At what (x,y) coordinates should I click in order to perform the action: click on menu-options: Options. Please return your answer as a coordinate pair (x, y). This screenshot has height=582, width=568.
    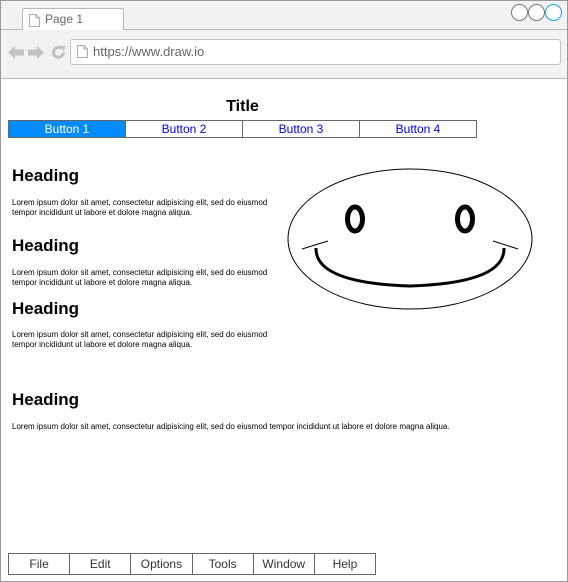
    Looking at the image, I should click on (160, 564).